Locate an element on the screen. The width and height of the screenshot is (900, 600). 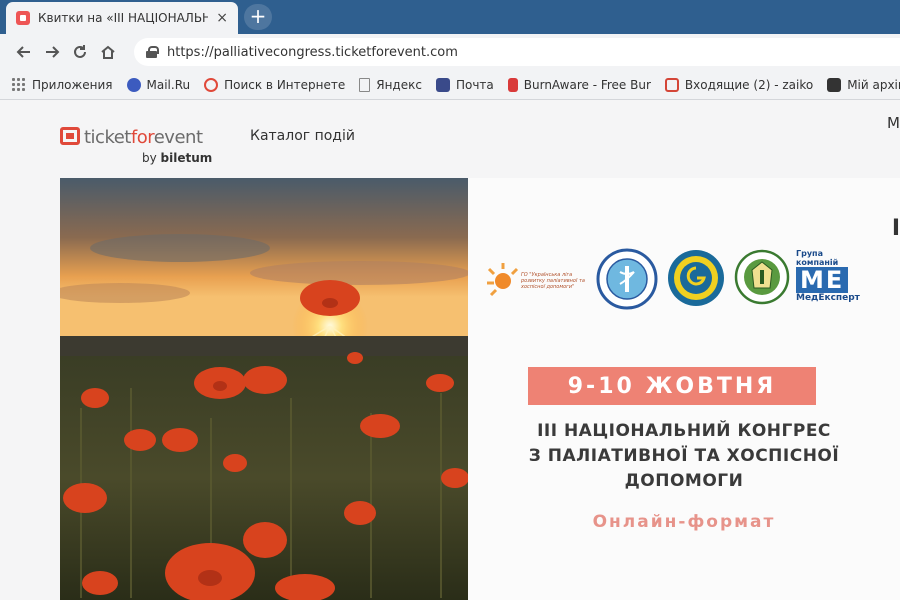
bookmark-label: Яндекс is located at coordinates (399, 84).